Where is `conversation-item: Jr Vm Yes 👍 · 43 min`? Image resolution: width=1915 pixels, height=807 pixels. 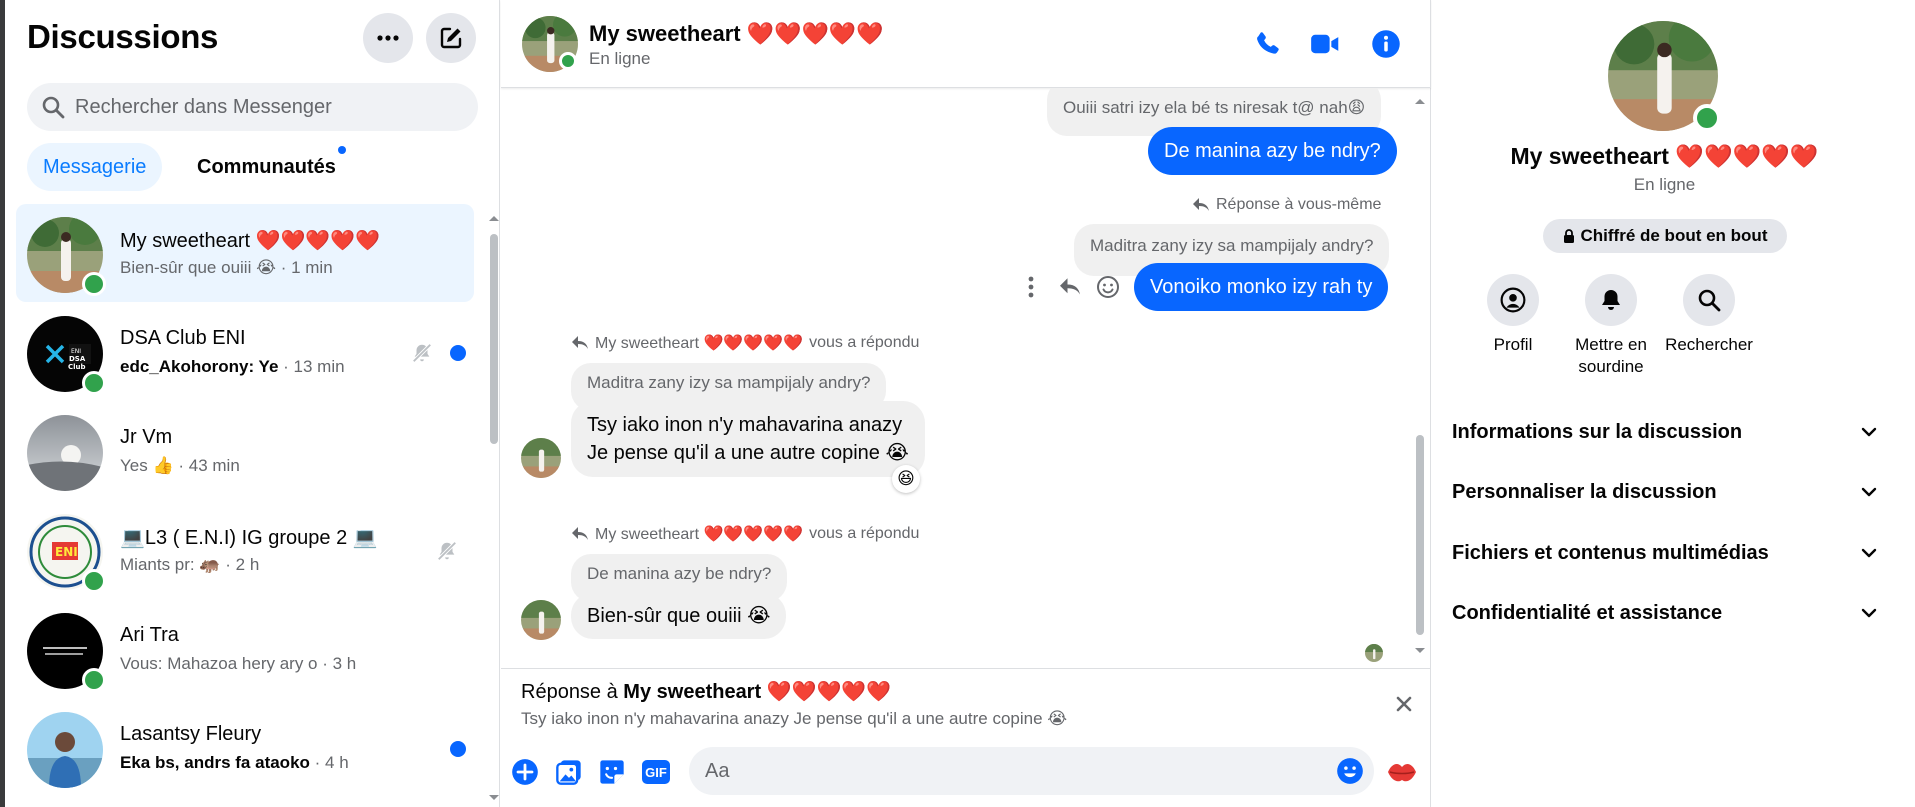 conversation-item: Jr Vm Yes 👍 · 43 min is located at coordinates (245, 451).